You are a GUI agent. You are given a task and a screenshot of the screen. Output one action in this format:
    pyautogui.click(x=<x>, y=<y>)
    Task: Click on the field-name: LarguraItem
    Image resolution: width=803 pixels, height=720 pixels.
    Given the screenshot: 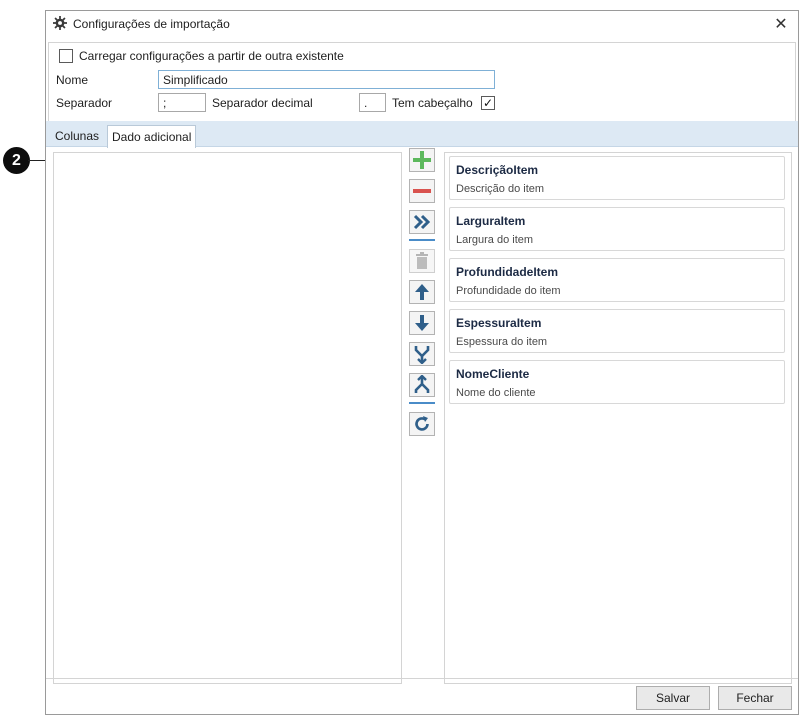 What is the action you would take?
    pyautogui.click(x=491, y=221)
    